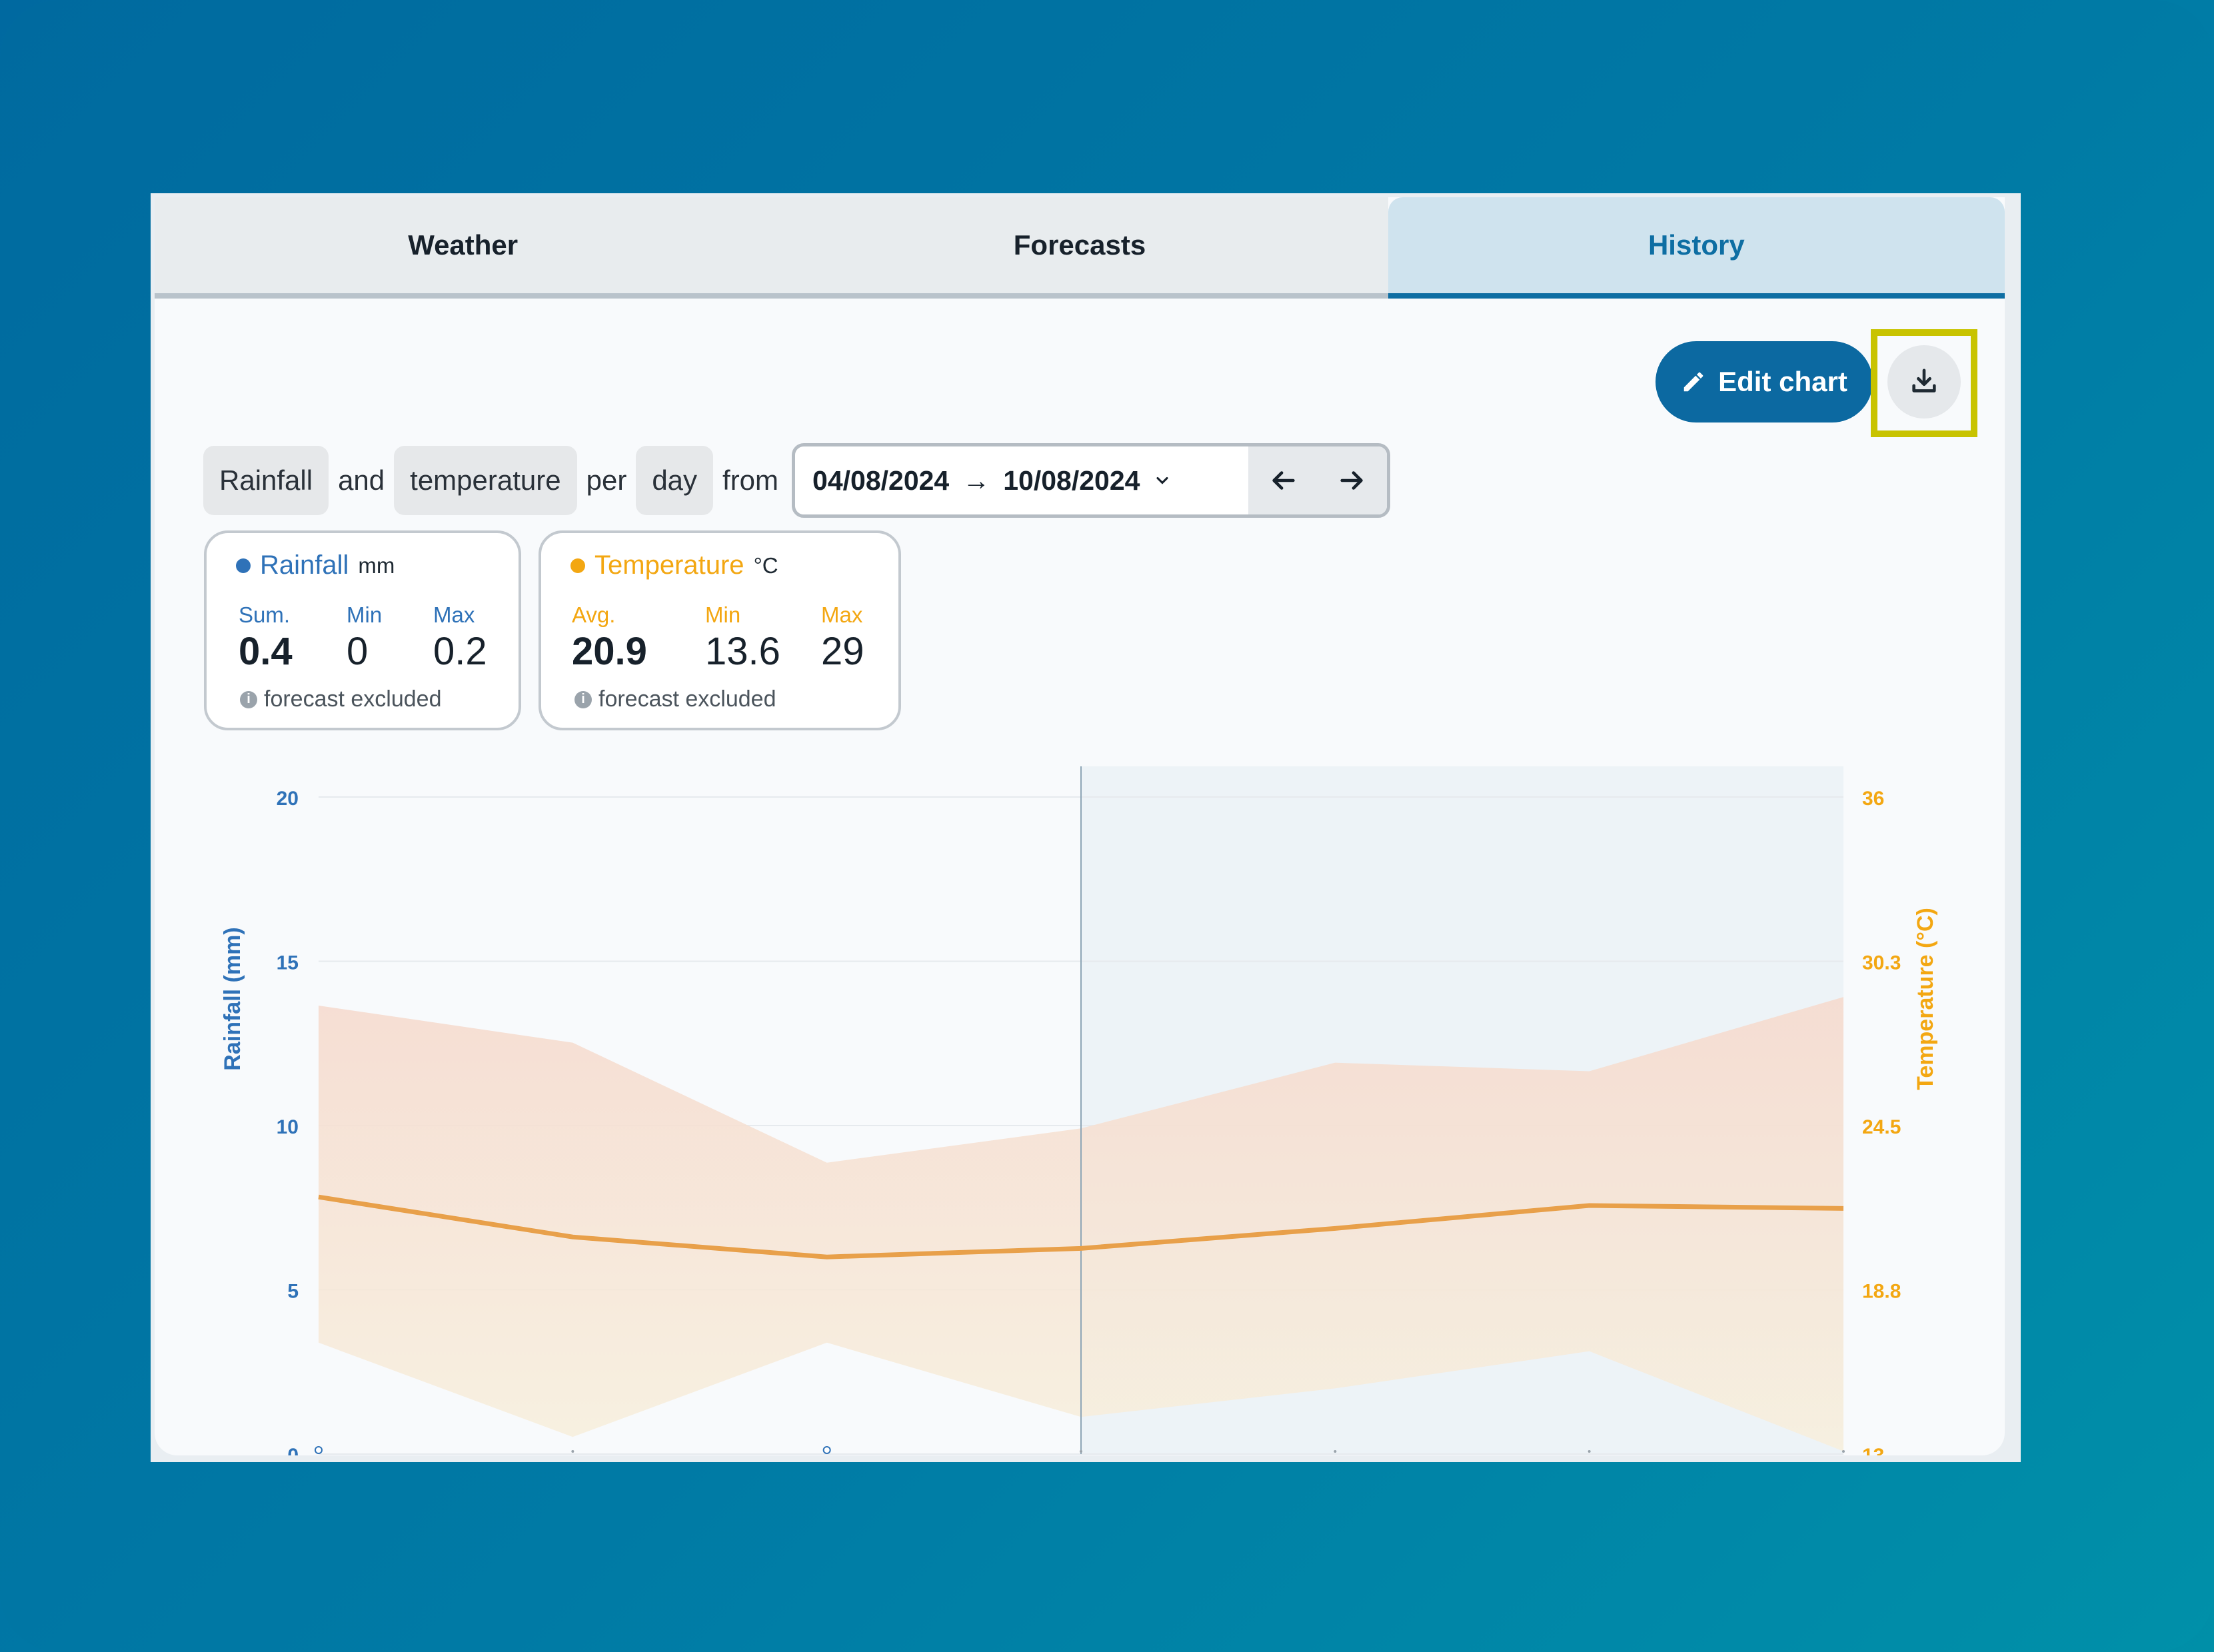  What do you see at coordinates (293, 1450) in the screenshot?
I see `left-tick-label: 0` at bounding box center [293, 1450].